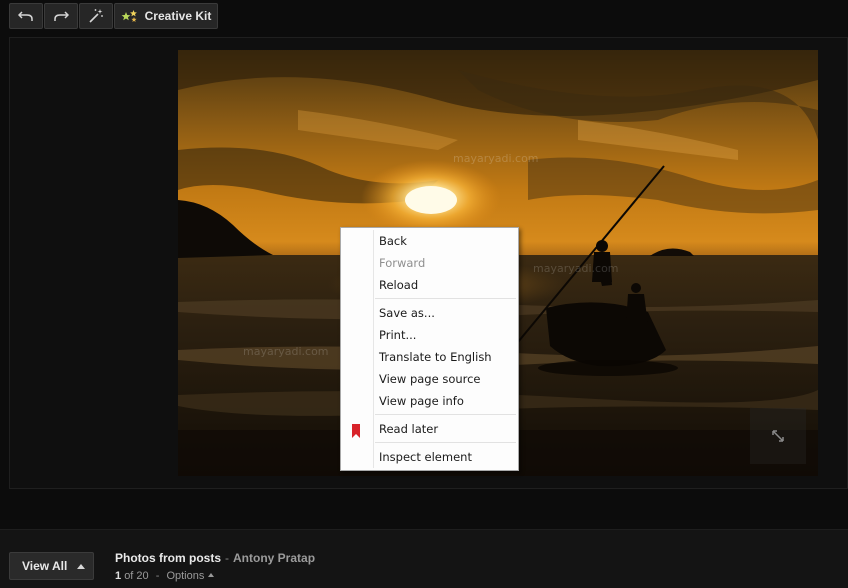  What do you see at coordinates (185, 576) in the screenshot?
I see `options-label: Options` at bounding box center [185, 576].